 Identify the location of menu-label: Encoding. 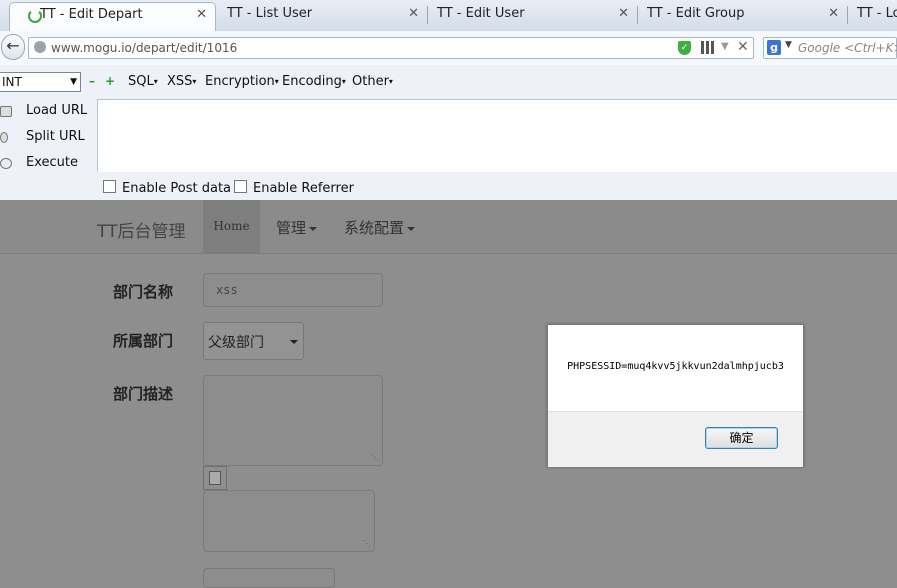
(312, 81).